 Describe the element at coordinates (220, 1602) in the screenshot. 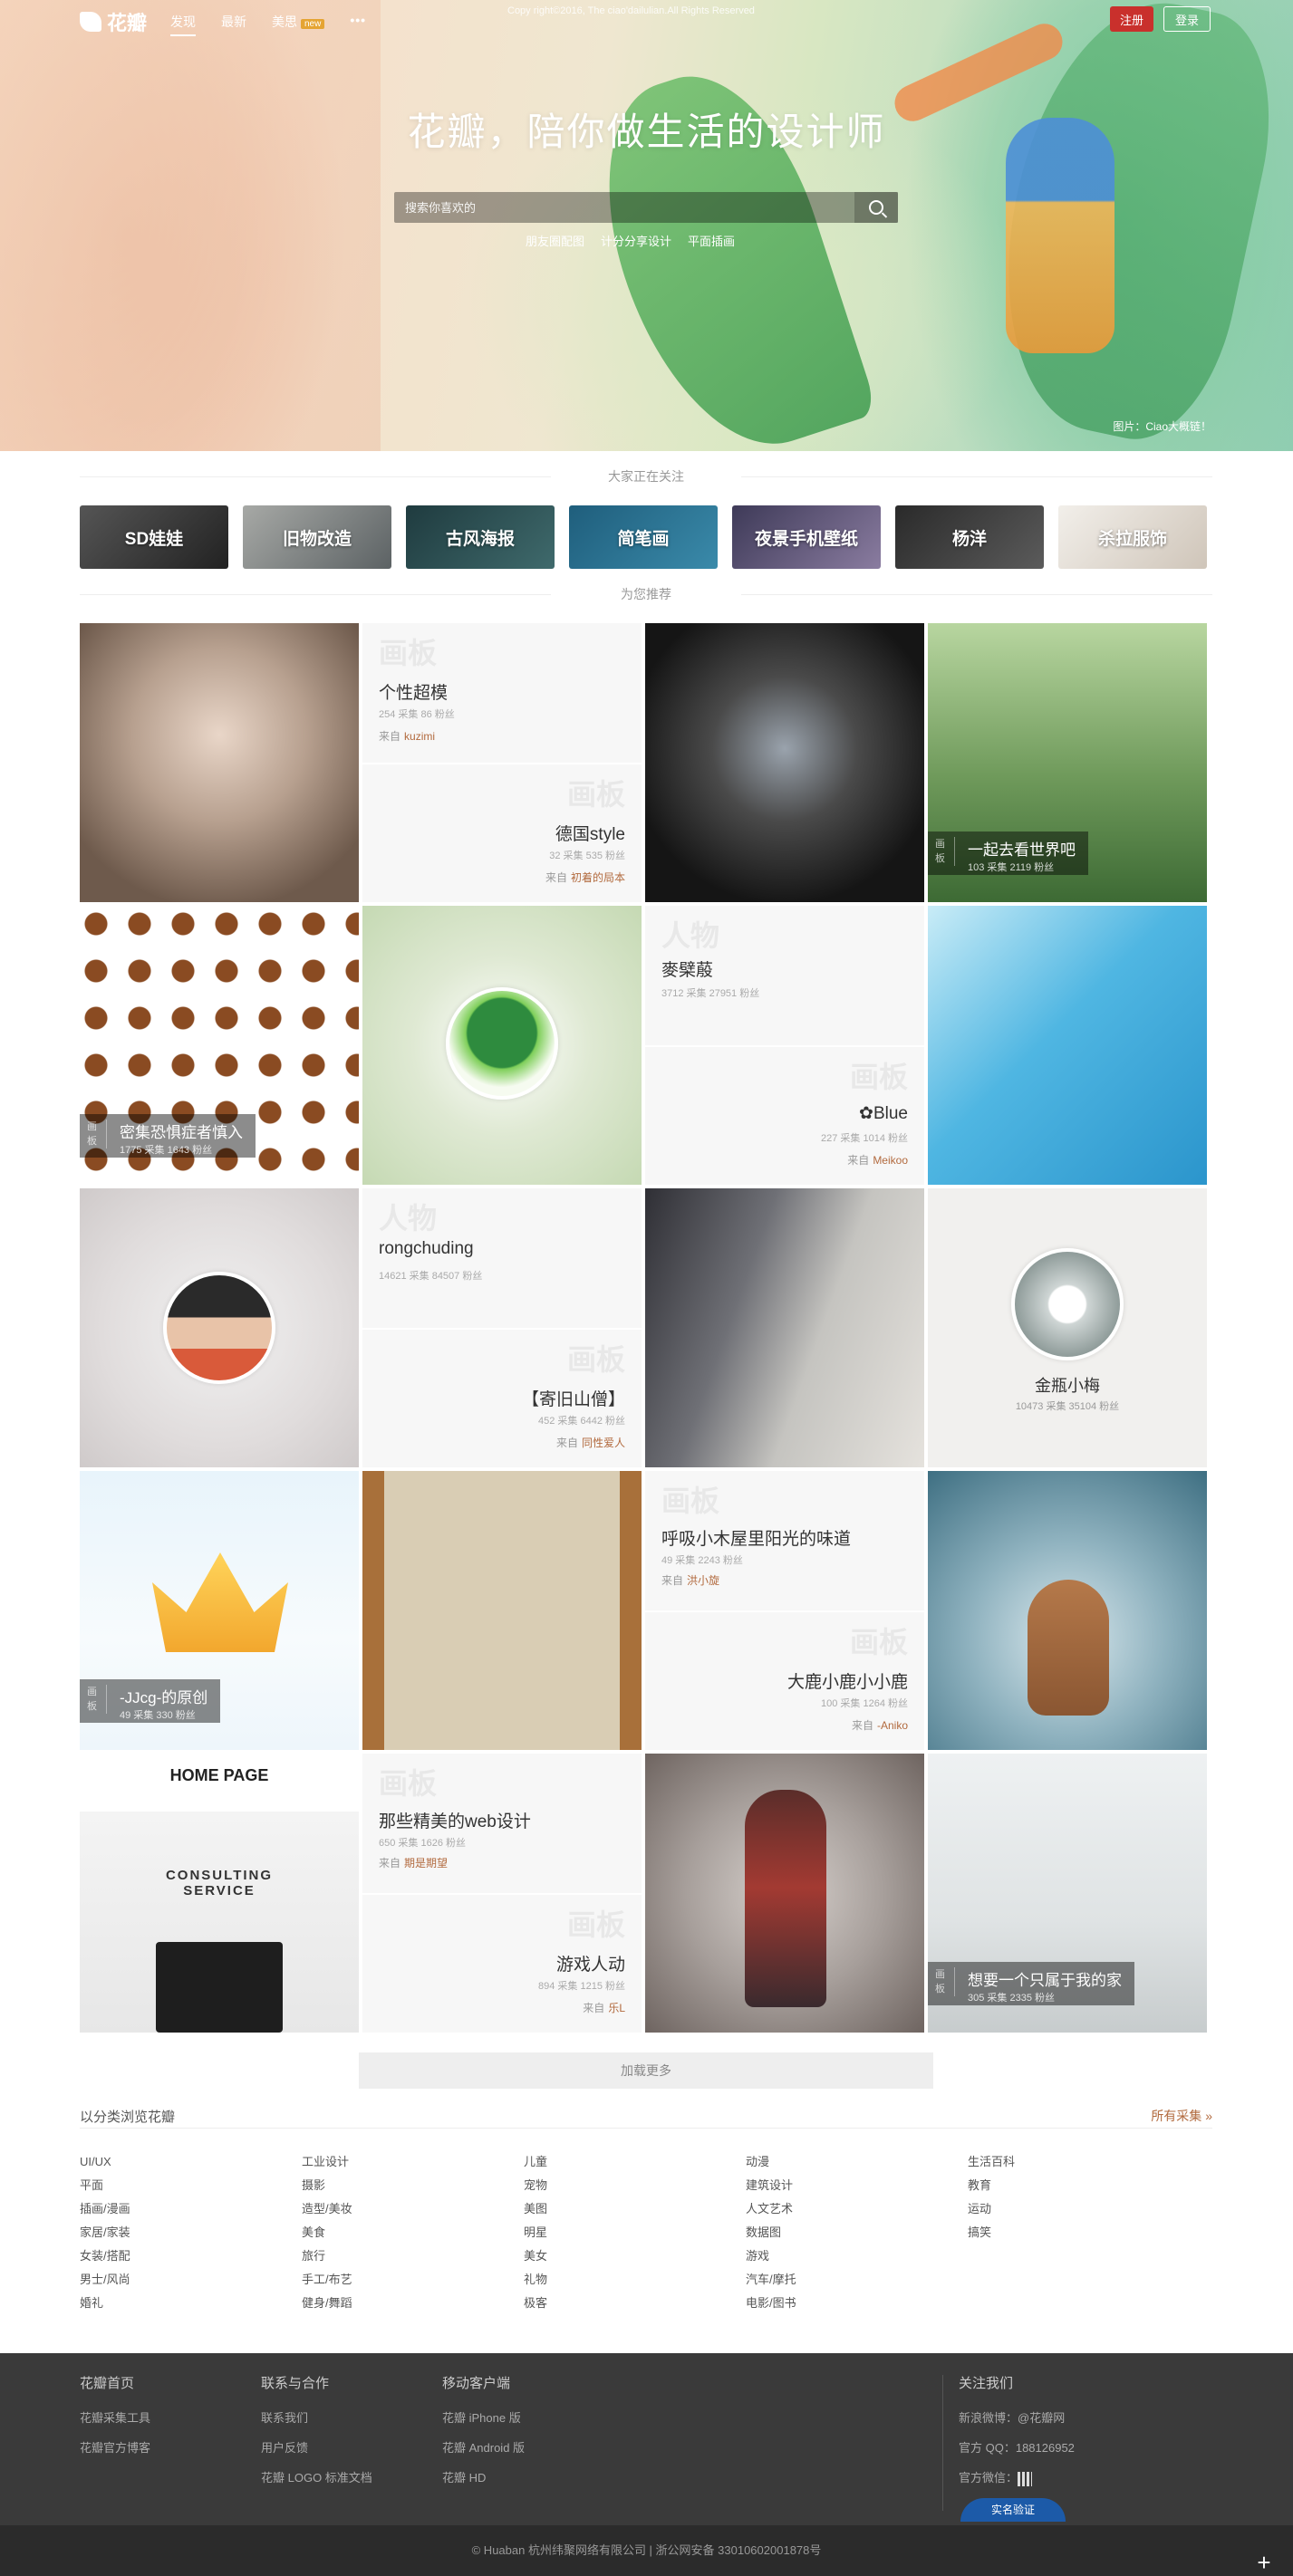

I see `crown-icon` at that location.